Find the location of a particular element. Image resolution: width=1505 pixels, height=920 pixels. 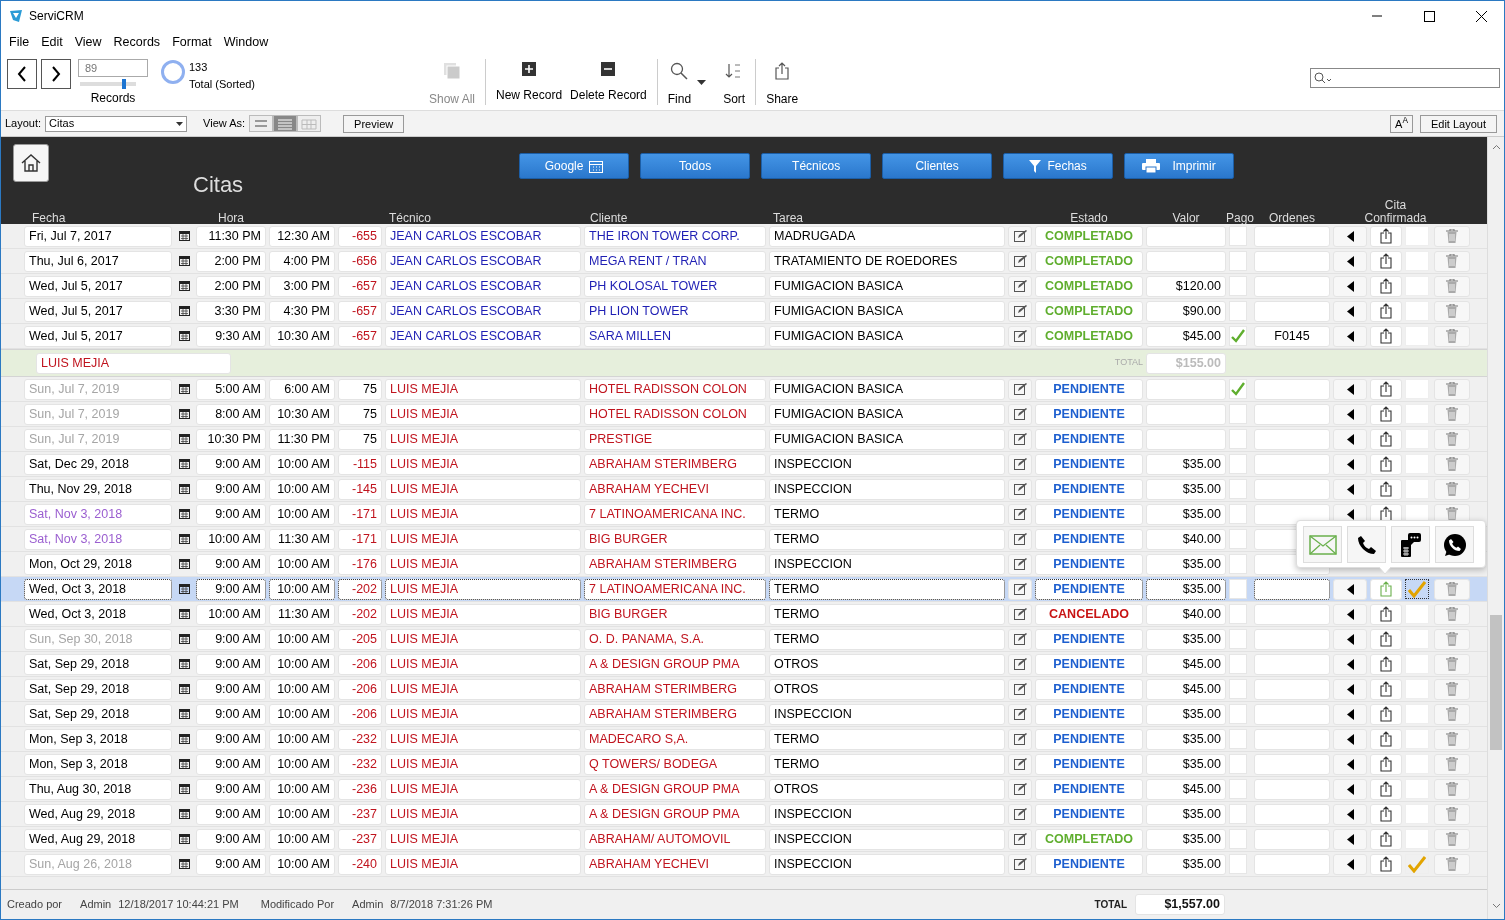

client-field: PH LION TOWER is located at coordinates (675, 311).